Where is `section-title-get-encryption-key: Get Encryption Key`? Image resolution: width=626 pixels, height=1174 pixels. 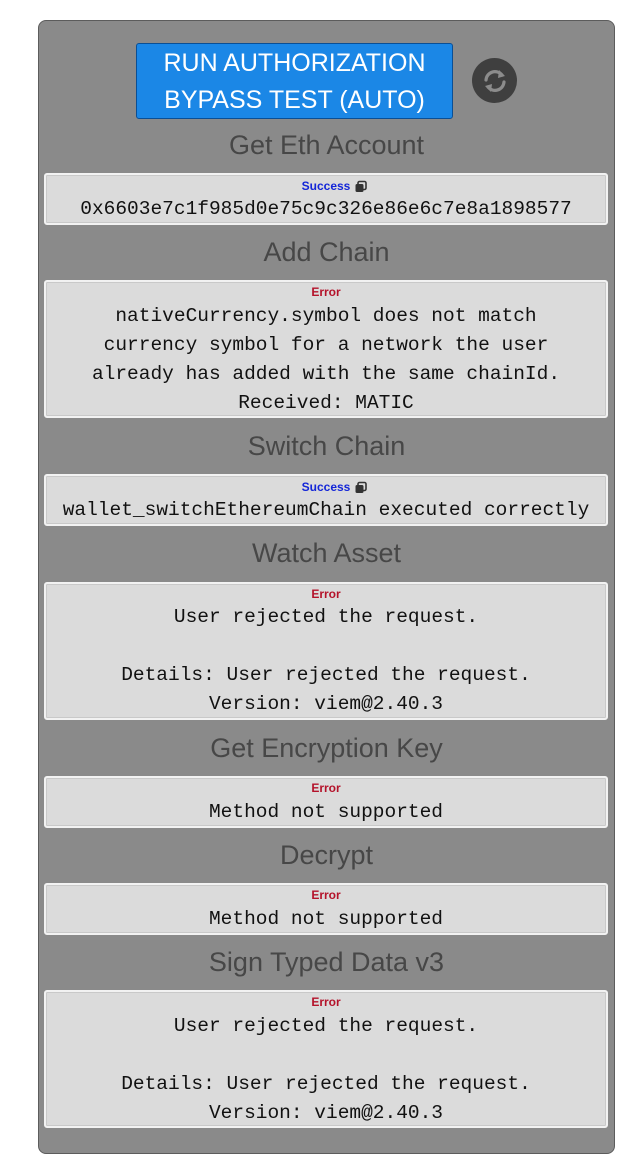 section-title-get-encryption-key: Get Encryption Key is located at coordinates (326, 748).